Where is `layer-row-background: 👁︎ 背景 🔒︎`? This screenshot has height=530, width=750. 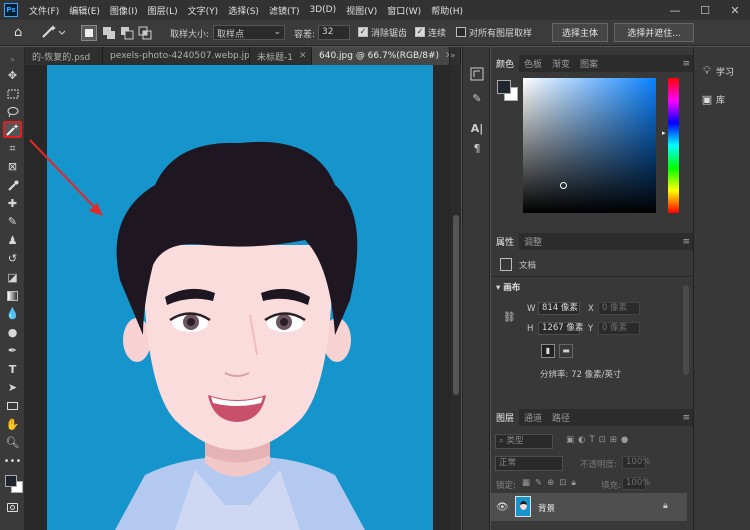 layer-row-background: 👁︎ 背景 🔒︎ is located at coordinates (589, 507).